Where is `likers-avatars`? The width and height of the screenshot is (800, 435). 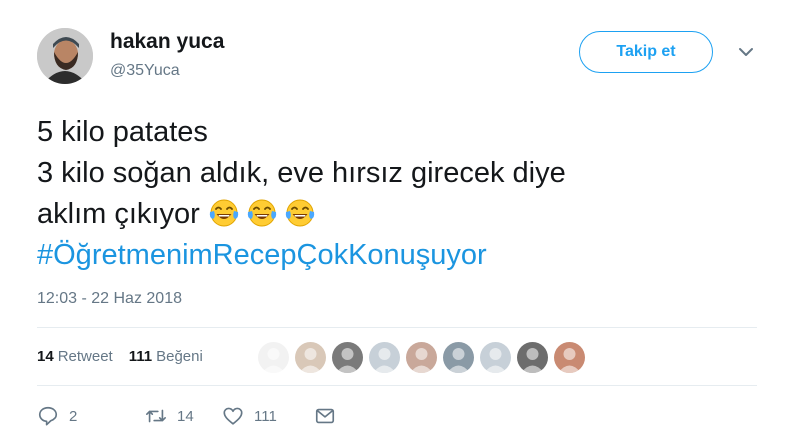 likers-avatars is located at coordinates (421, 357).